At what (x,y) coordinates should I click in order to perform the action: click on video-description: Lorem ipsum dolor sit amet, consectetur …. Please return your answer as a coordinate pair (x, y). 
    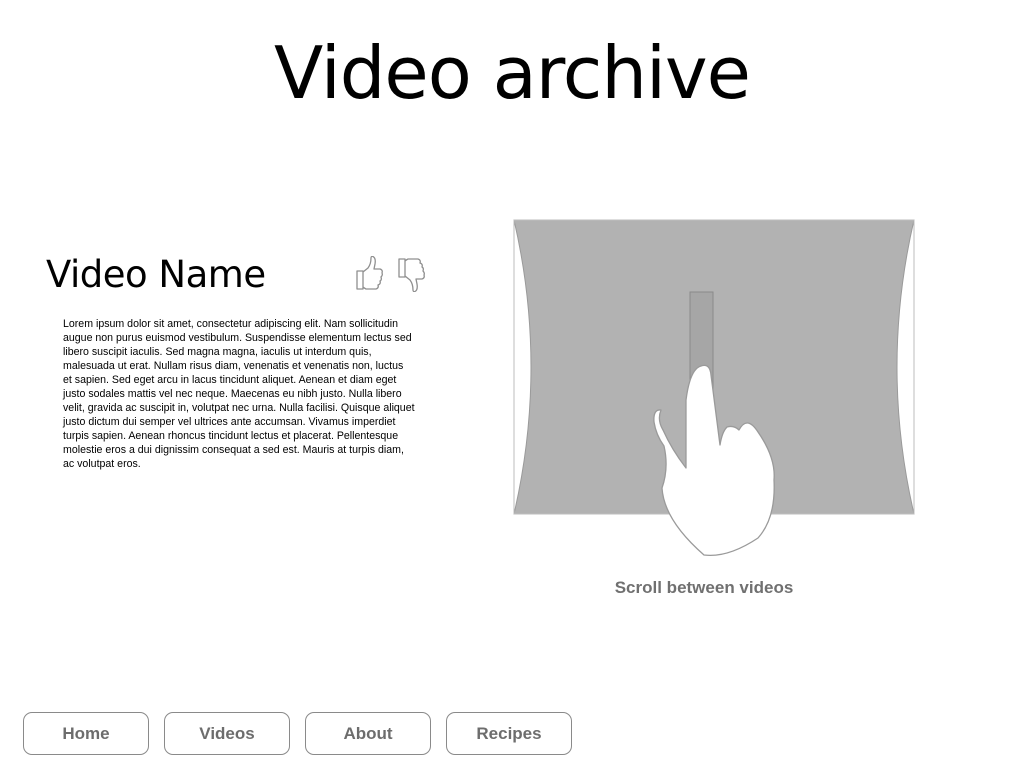
    Looking at the image, I should click on (239, 394).